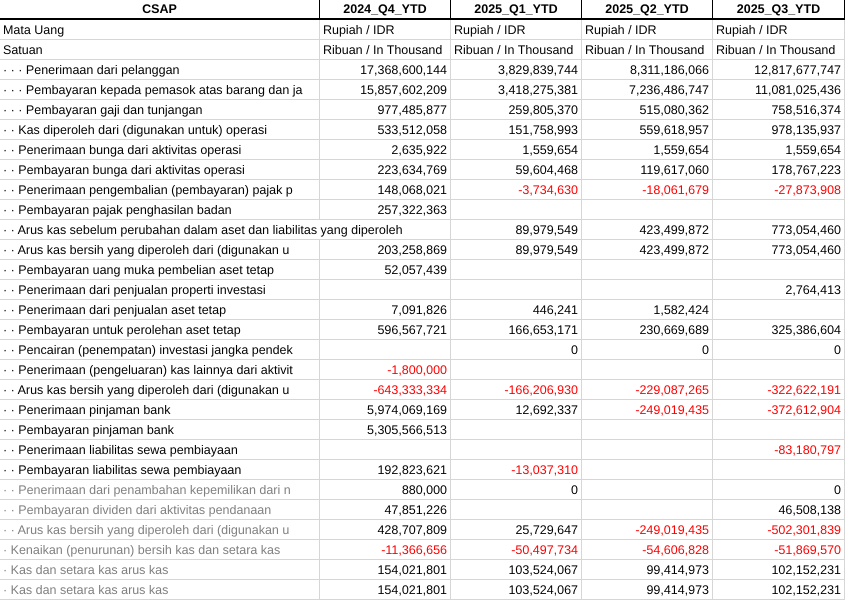 The height and width of the screenshot is (601, 845). Describe the element at coordinates (385, 90) in the screenshot. I see `table-cell: 15,857,602,209` at that location.